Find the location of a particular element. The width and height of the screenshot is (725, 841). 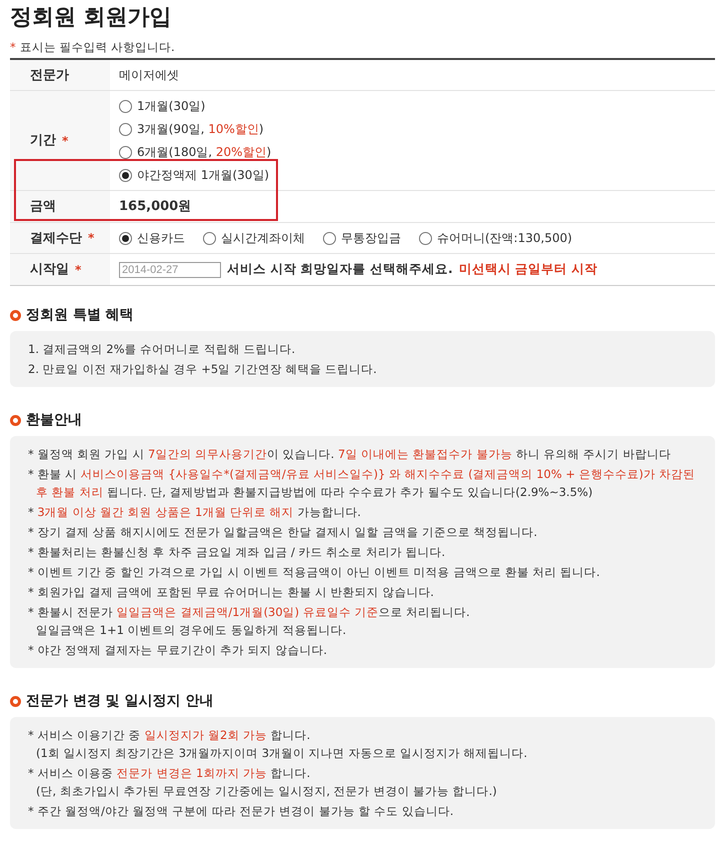

info-text: * 회원가입 결제 금액에 포함된 무료 슈어머니는 환불 시 반환되지 않습니다. is located at coordinates (231, 593).